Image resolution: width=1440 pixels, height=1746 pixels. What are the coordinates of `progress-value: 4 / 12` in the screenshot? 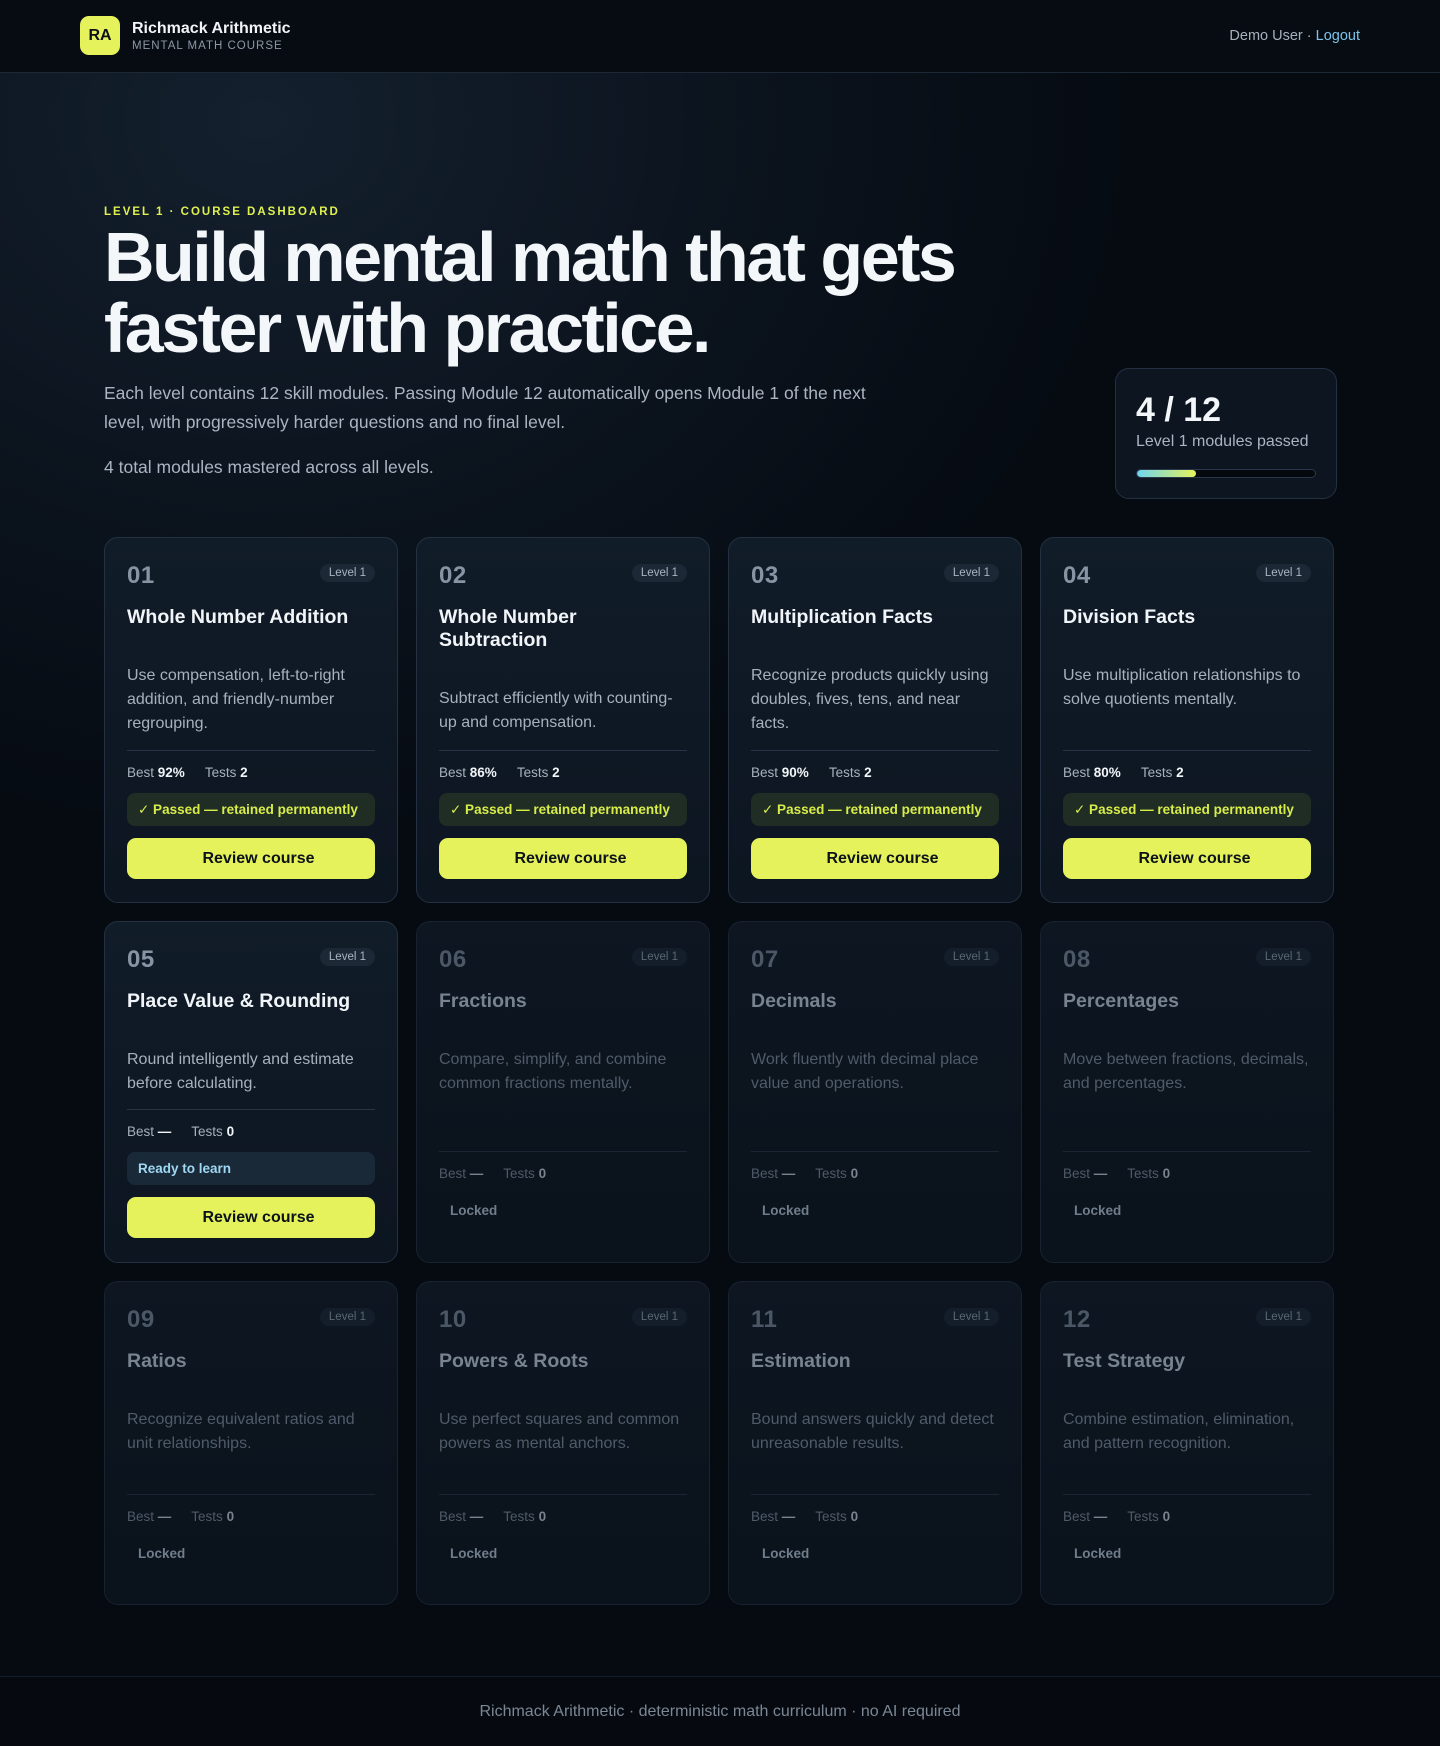 It's located at (1179, 410).